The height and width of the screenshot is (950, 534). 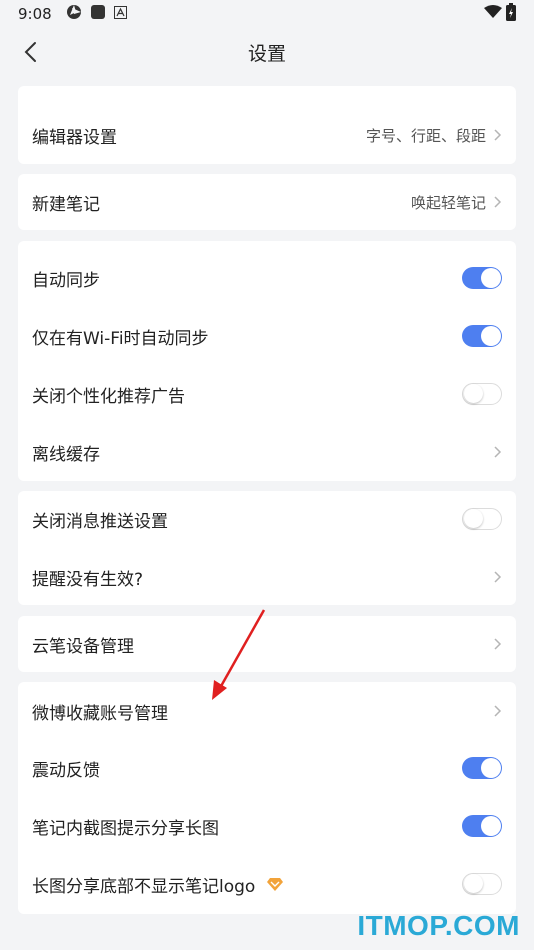 I want to click on row-offline-cache: 离线缓存, so click(x=267, y=452).